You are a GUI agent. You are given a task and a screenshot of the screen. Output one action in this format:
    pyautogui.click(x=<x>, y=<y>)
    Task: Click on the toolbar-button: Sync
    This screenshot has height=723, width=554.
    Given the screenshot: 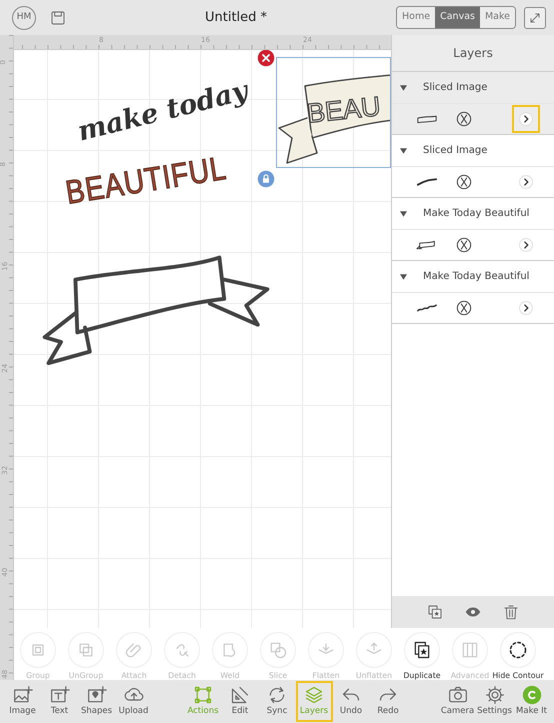 What is the action you would take?
    pyautogui.click(x=277, y=701)
    